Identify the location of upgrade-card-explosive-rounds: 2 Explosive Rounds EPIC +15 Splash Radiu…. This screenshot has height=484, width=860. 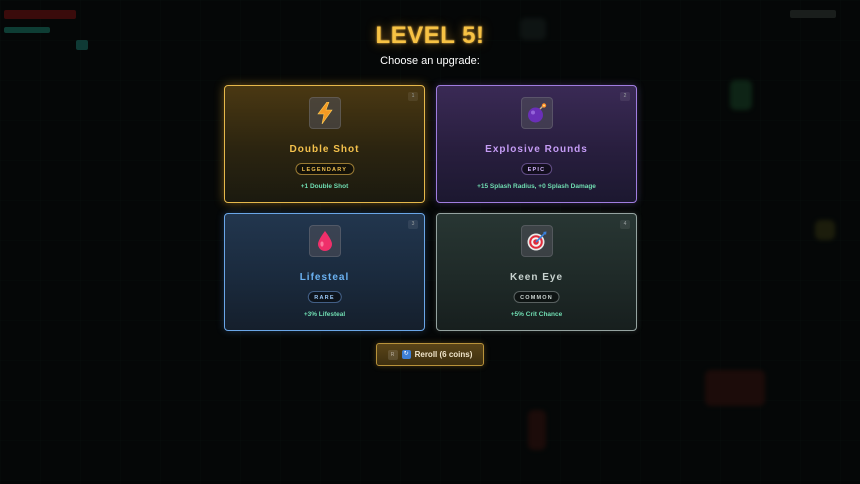
(536, 144).